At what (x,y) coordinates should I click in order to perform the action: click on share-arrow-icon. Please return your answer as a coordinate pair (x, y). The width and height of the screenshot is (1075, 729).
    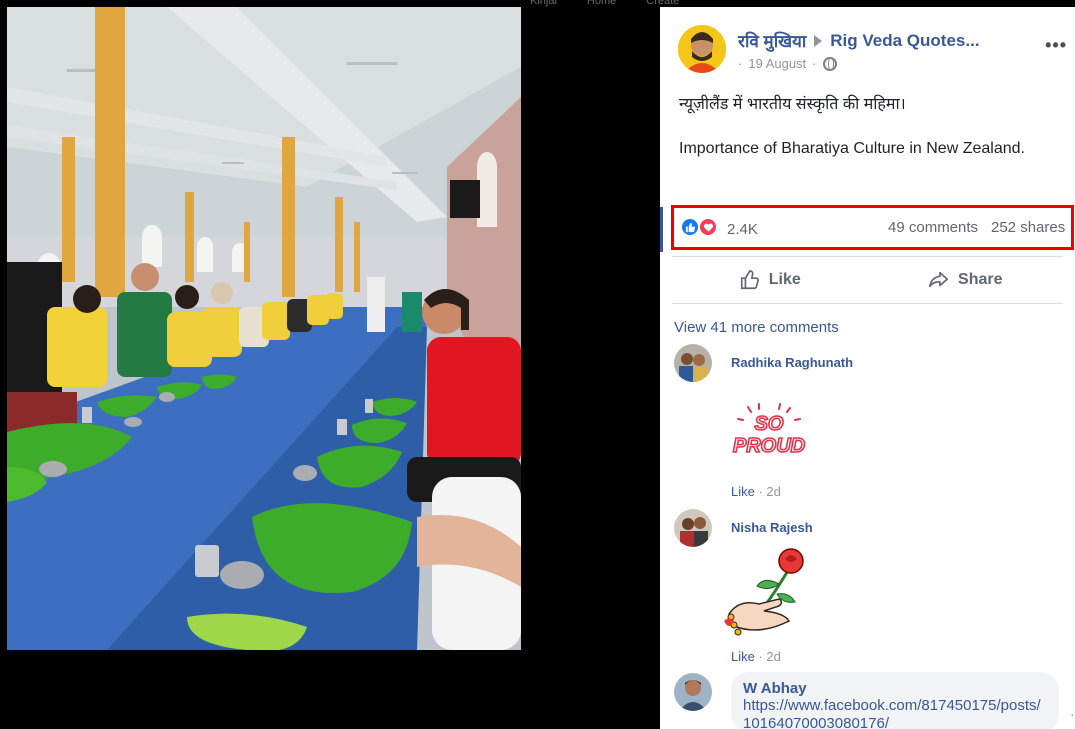
    Looking at the image, I should click on (939, 279).